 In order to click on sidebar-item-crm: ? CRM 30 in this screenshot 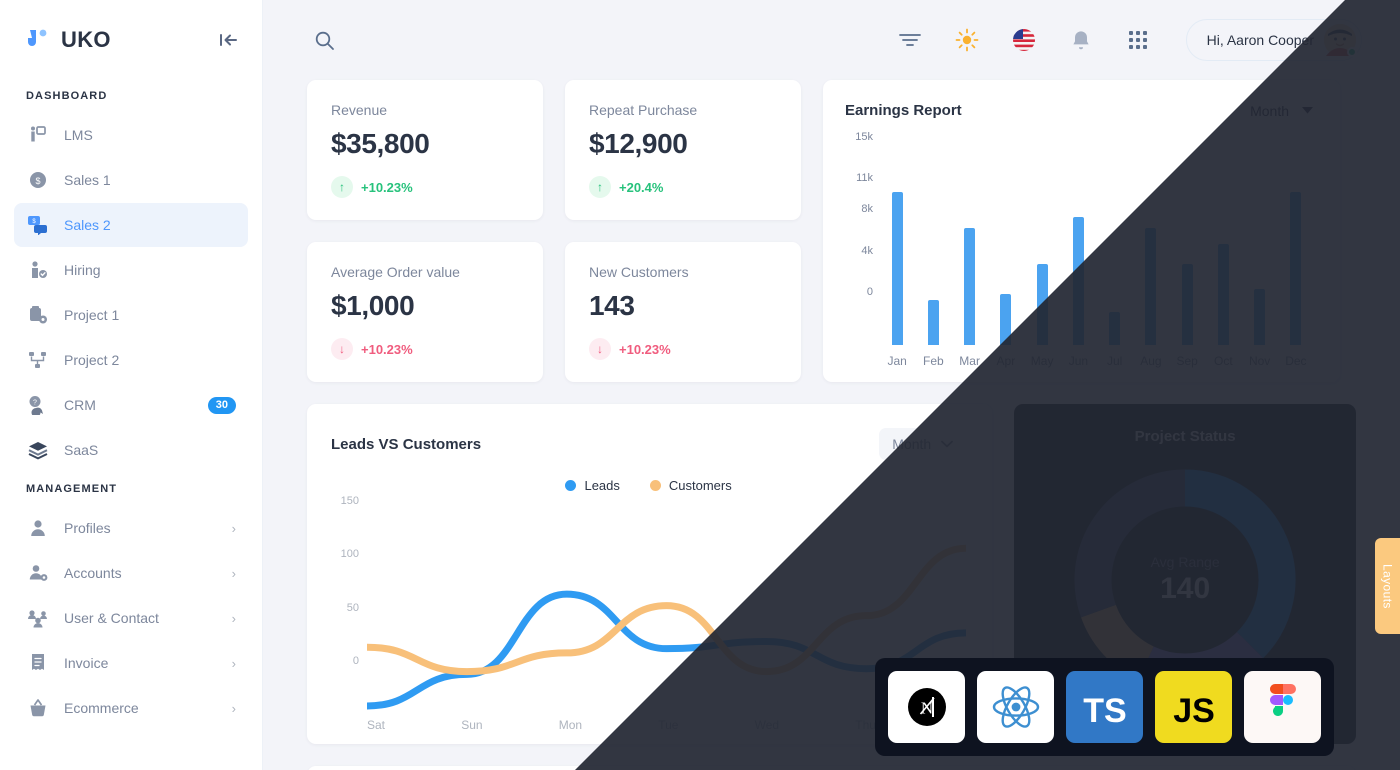, I will do `click(131, 405)`.